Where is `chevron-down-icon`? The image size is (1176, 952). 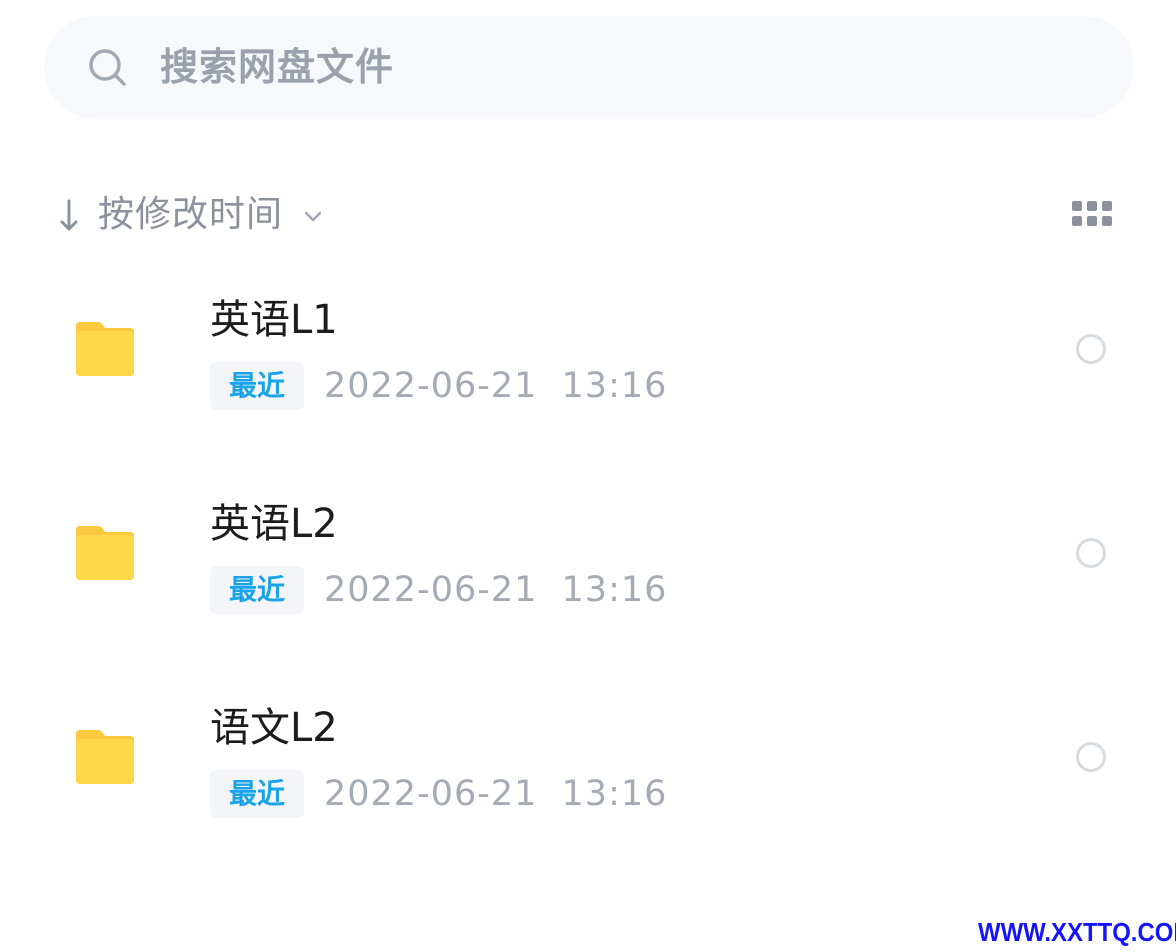
chevron-down-icon is located at coordinates (313, 216).